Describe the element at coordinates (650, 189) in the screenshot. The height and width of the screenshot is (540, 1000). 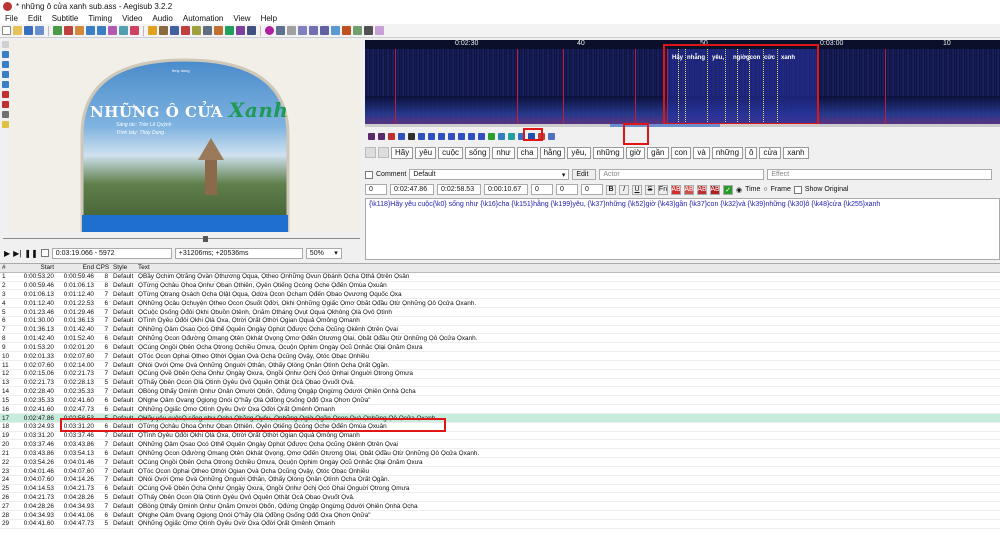
I see `strikeout-button: S` at that location.